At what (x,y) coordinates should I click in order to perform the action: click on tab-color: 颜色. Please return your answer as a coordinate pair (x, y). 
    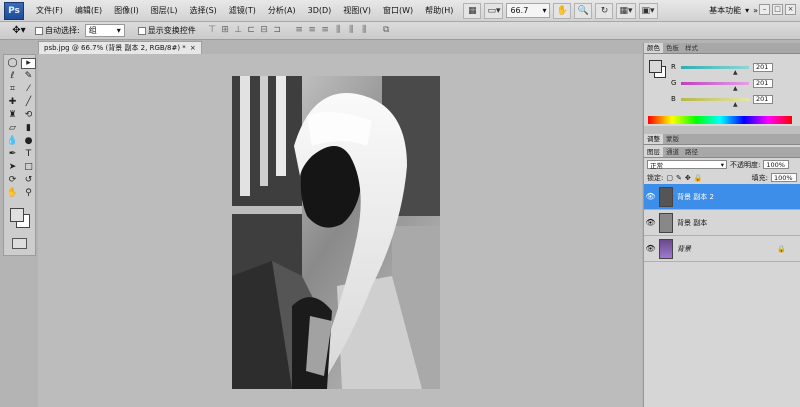
    Looking at the image, I should click on (653, 48).